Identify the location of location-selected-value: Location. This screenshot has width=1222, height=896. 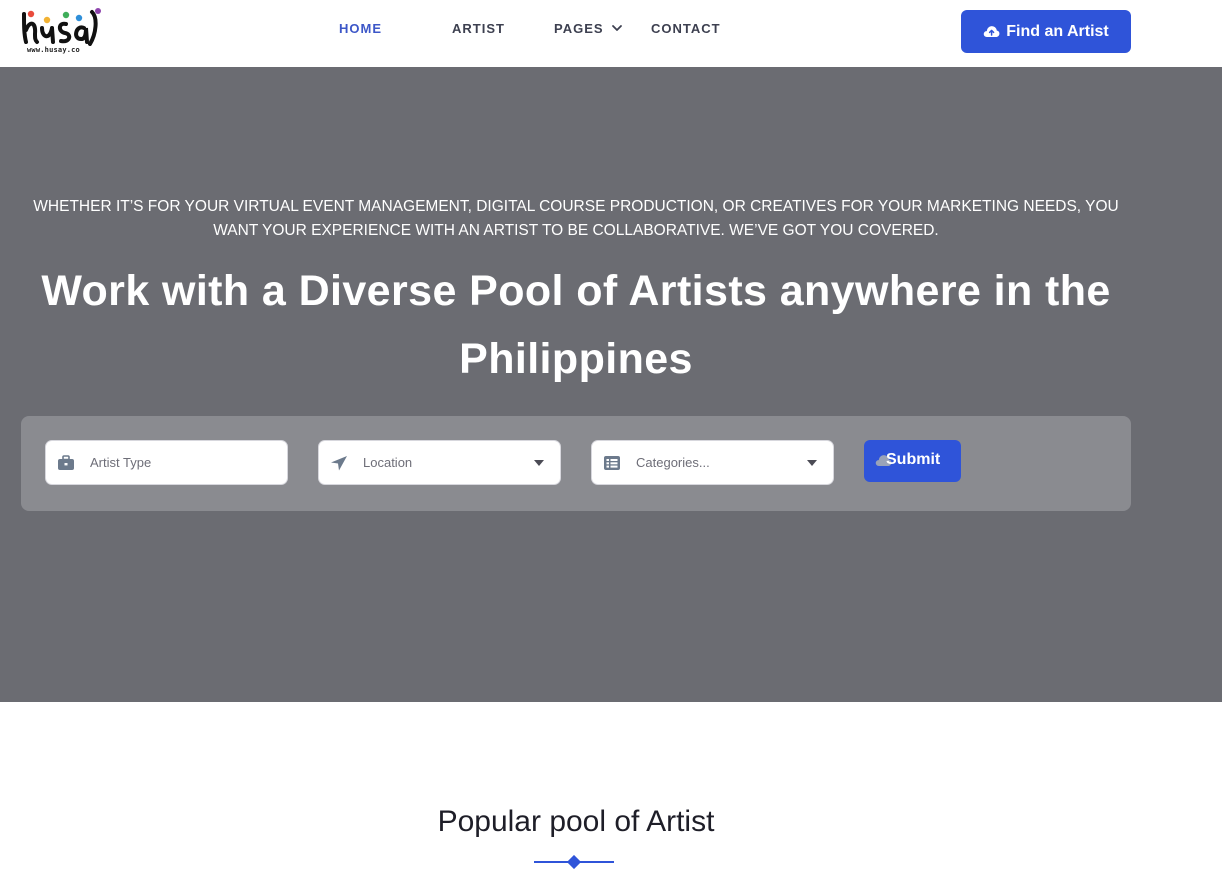
(388, 462).